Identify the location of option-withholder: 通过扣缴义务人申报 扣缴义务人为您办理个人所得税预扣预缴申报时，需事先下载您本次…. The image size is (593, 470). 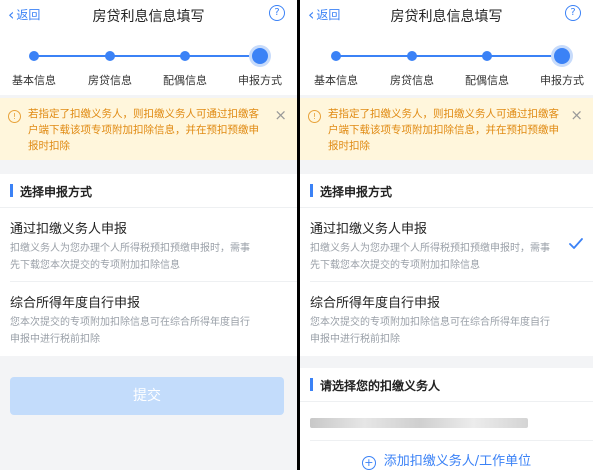
(148, 245).